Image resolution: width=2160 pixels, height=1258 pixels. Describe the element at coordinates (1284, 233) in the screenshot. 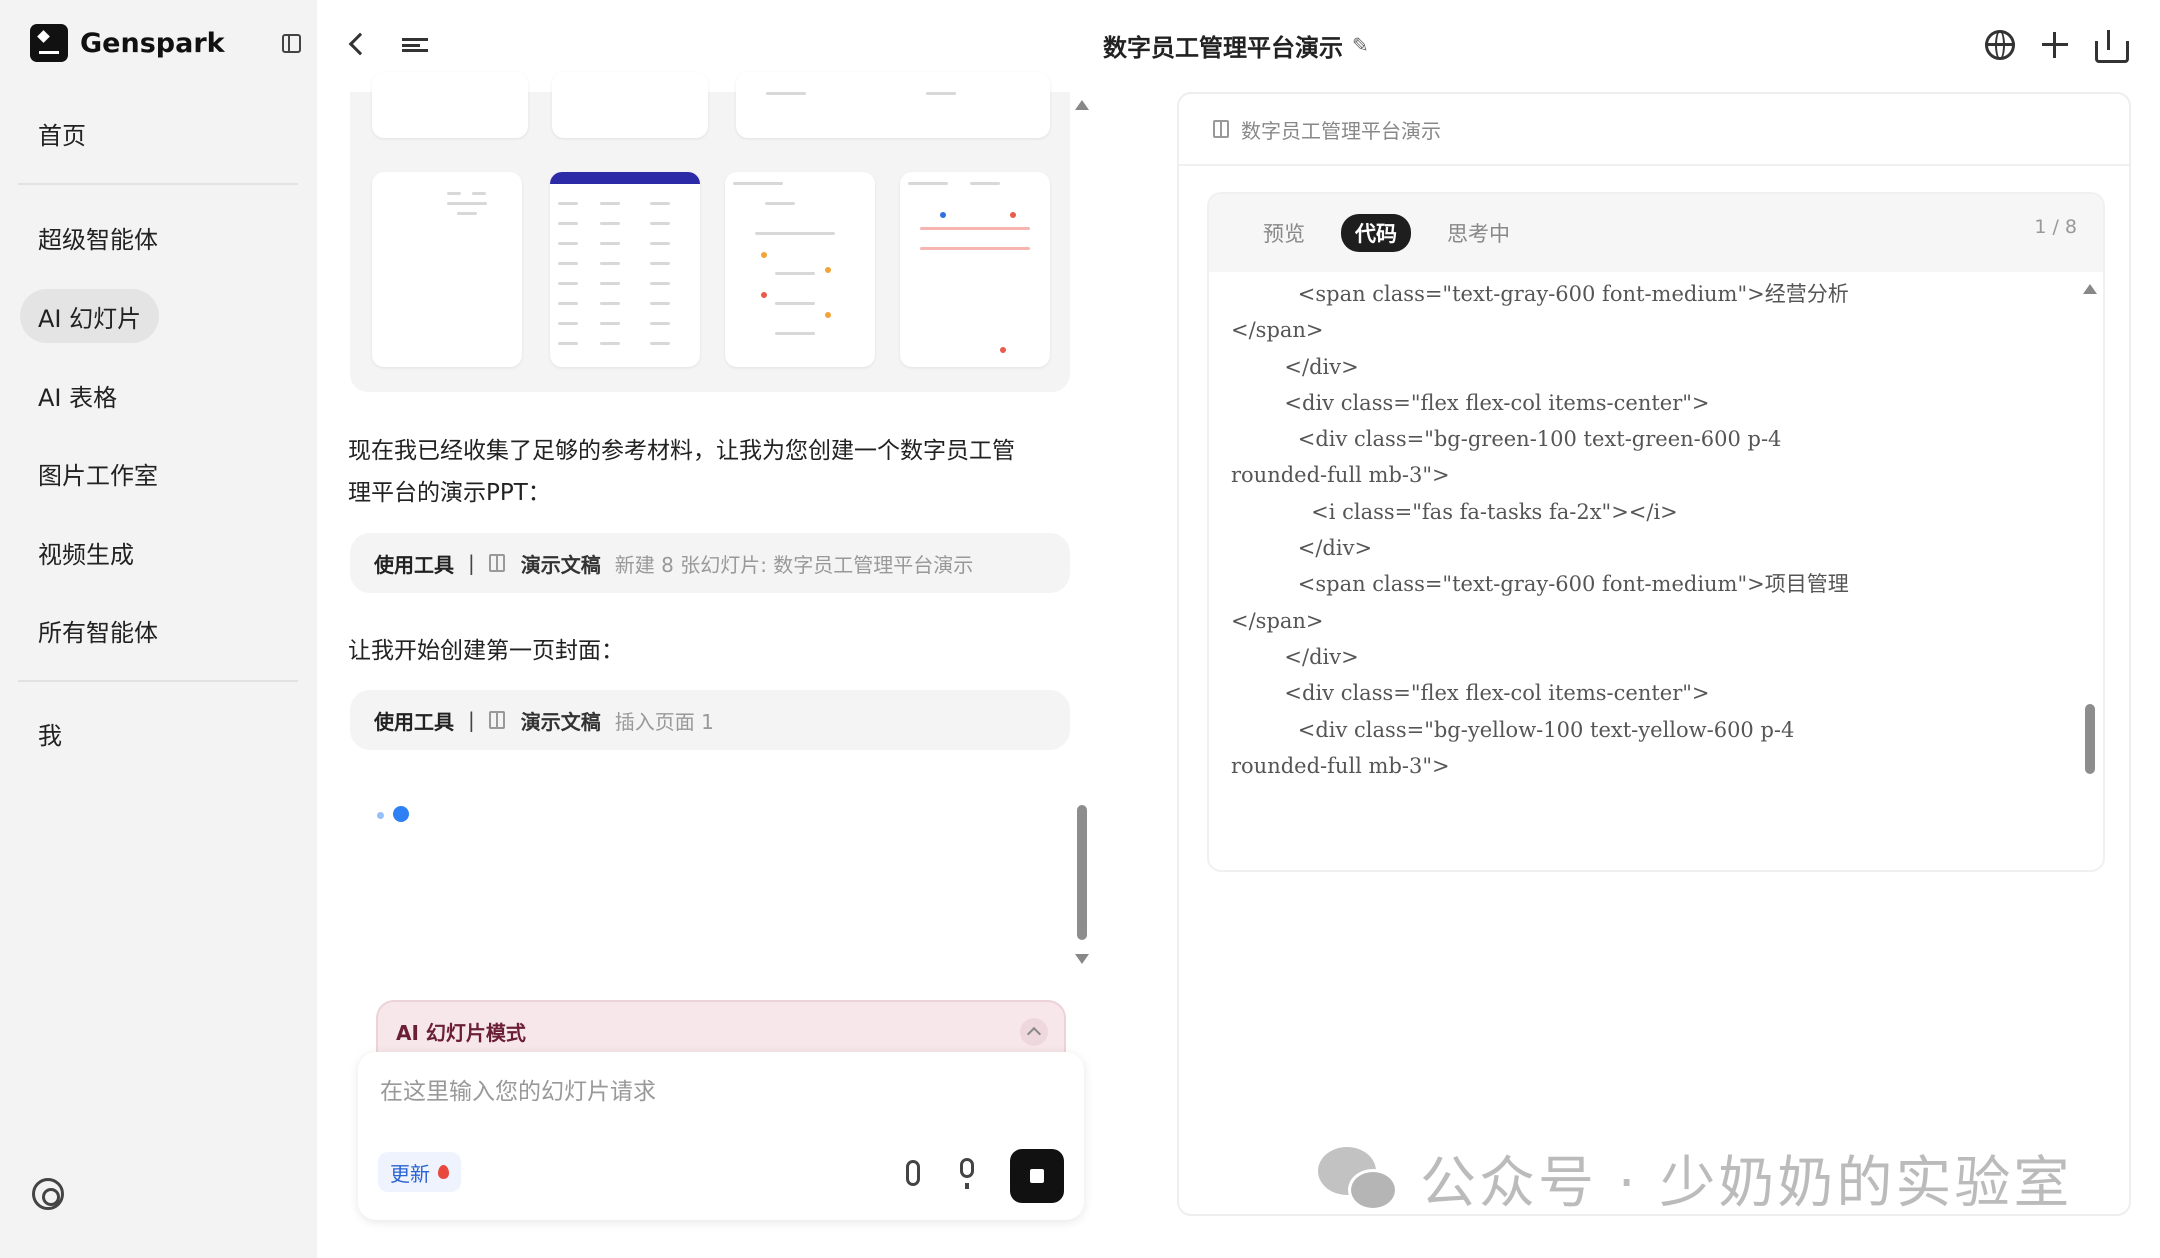

I see `tab-preview: 预览` at that location.